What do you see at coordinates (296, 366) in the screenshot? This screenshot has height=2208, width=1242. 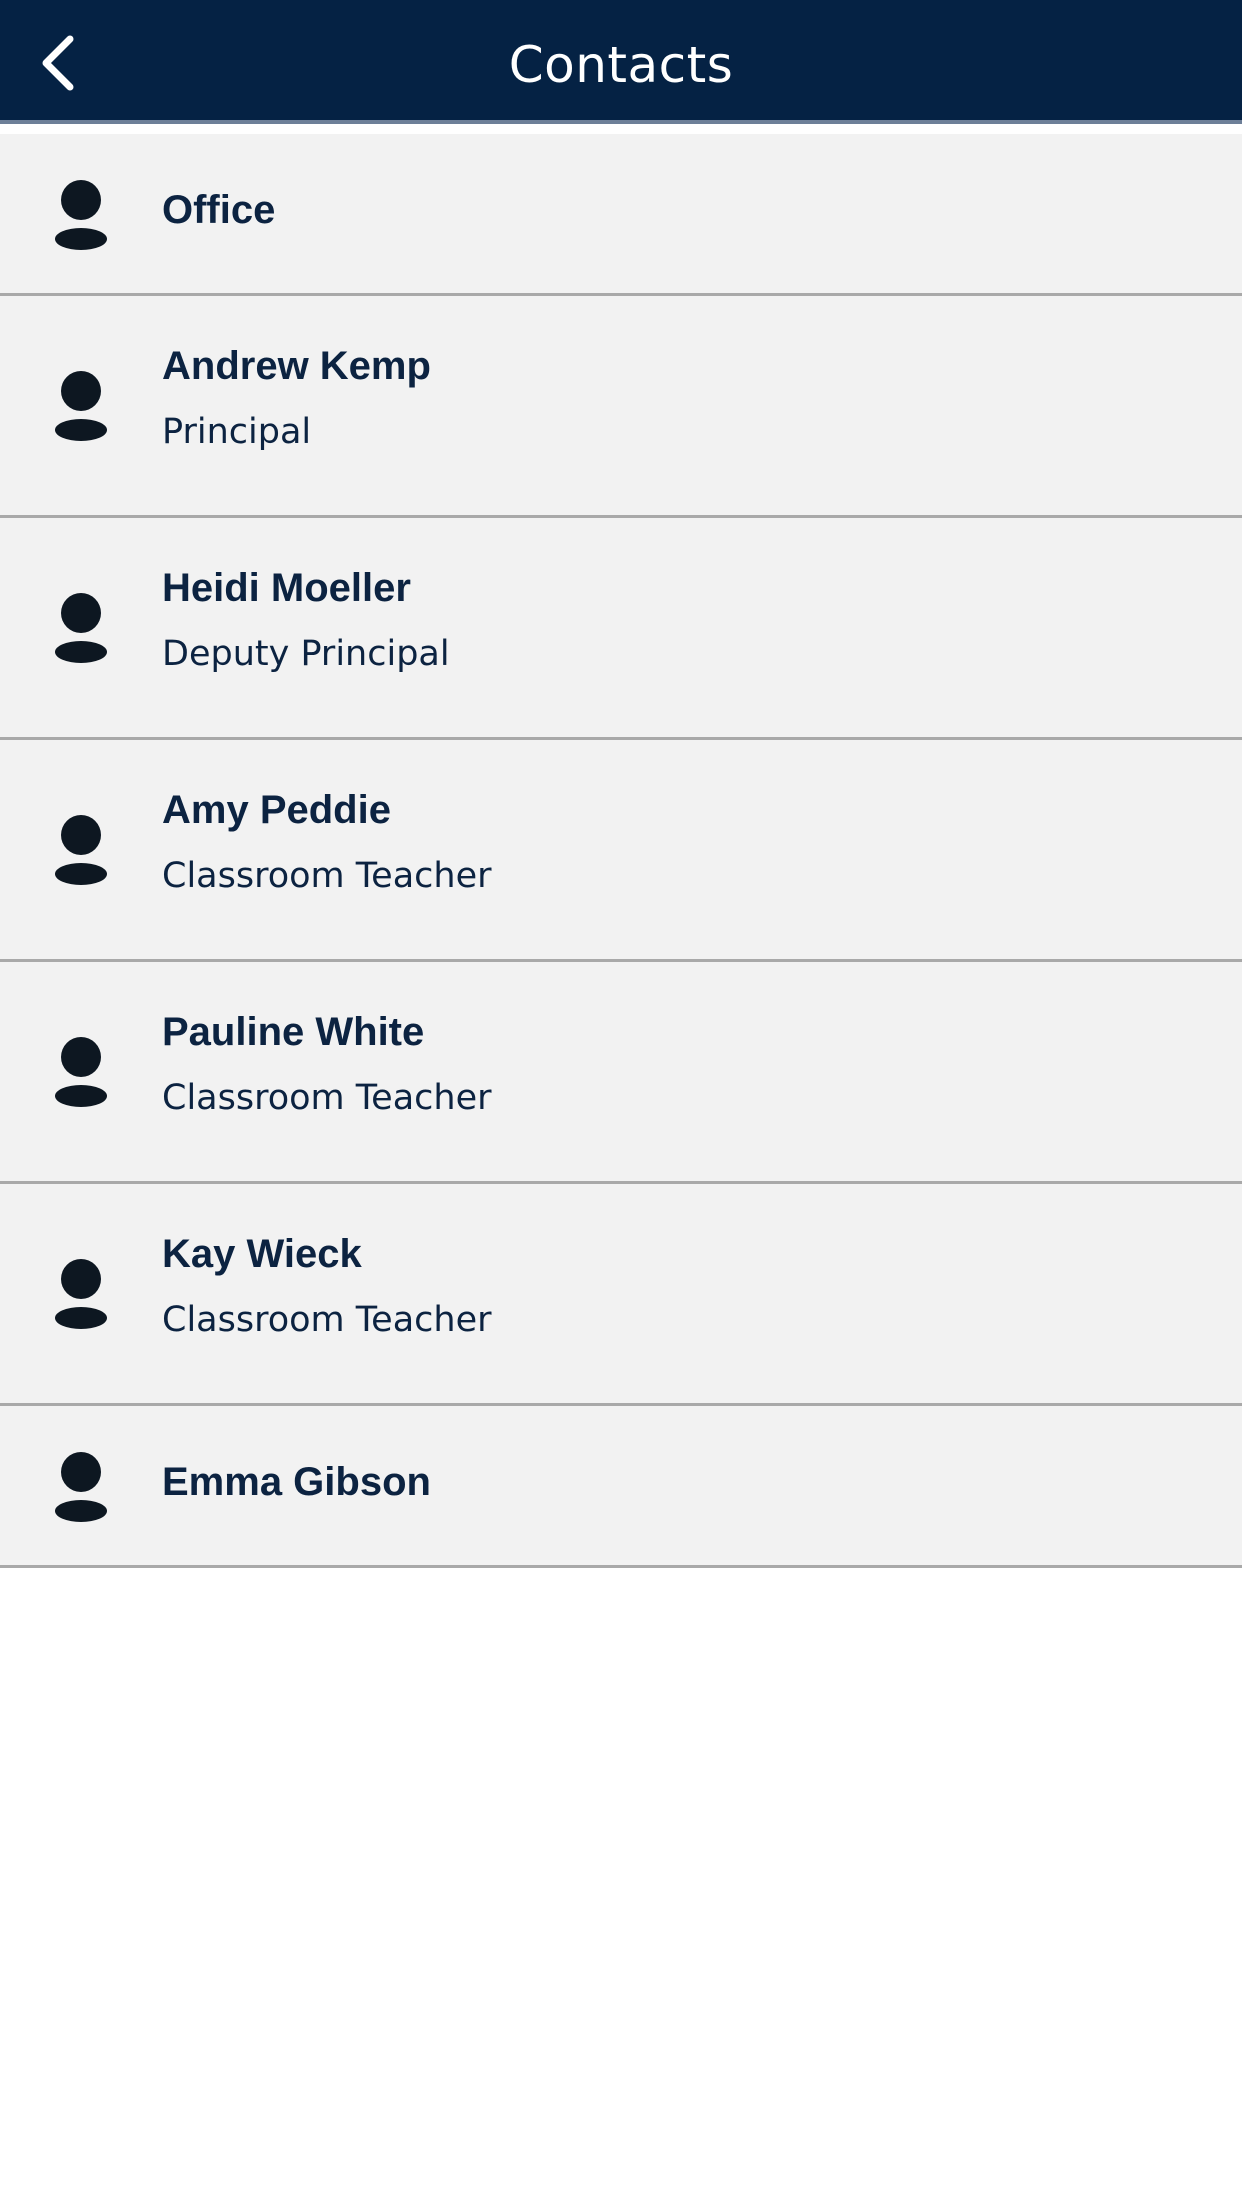 I see `contact-name: Andrew Kemp` at bounding box center [296, 366].